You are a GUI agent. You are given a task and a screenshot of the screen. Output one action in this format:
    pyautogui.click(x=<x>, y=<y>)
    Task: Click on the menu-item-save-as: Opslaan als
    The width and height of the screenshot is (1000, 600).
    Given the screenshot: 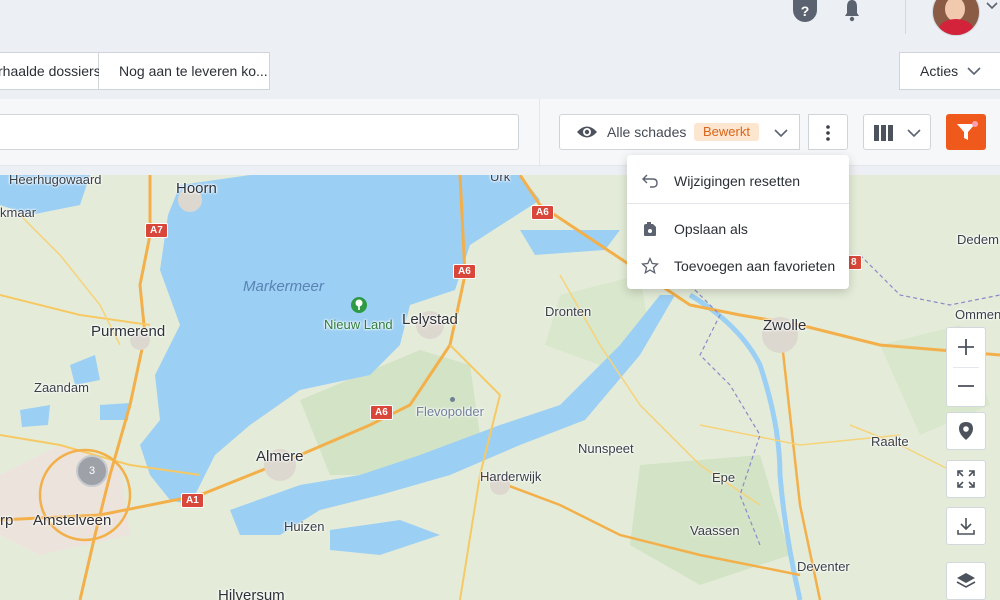 What is the action you would take?
    pyautogui.click(x=738, y=229)
    